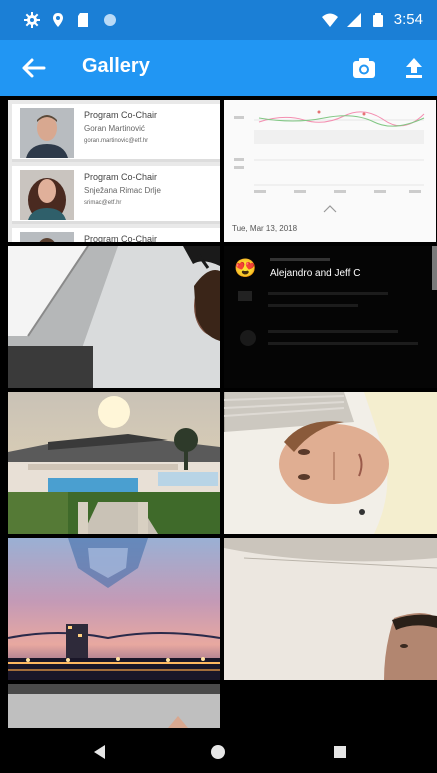 The image size is (437, 773). What do you see at coordinates (58, 20) in the screenshot?
I see `location-icon` at bounding box center [58, 20].